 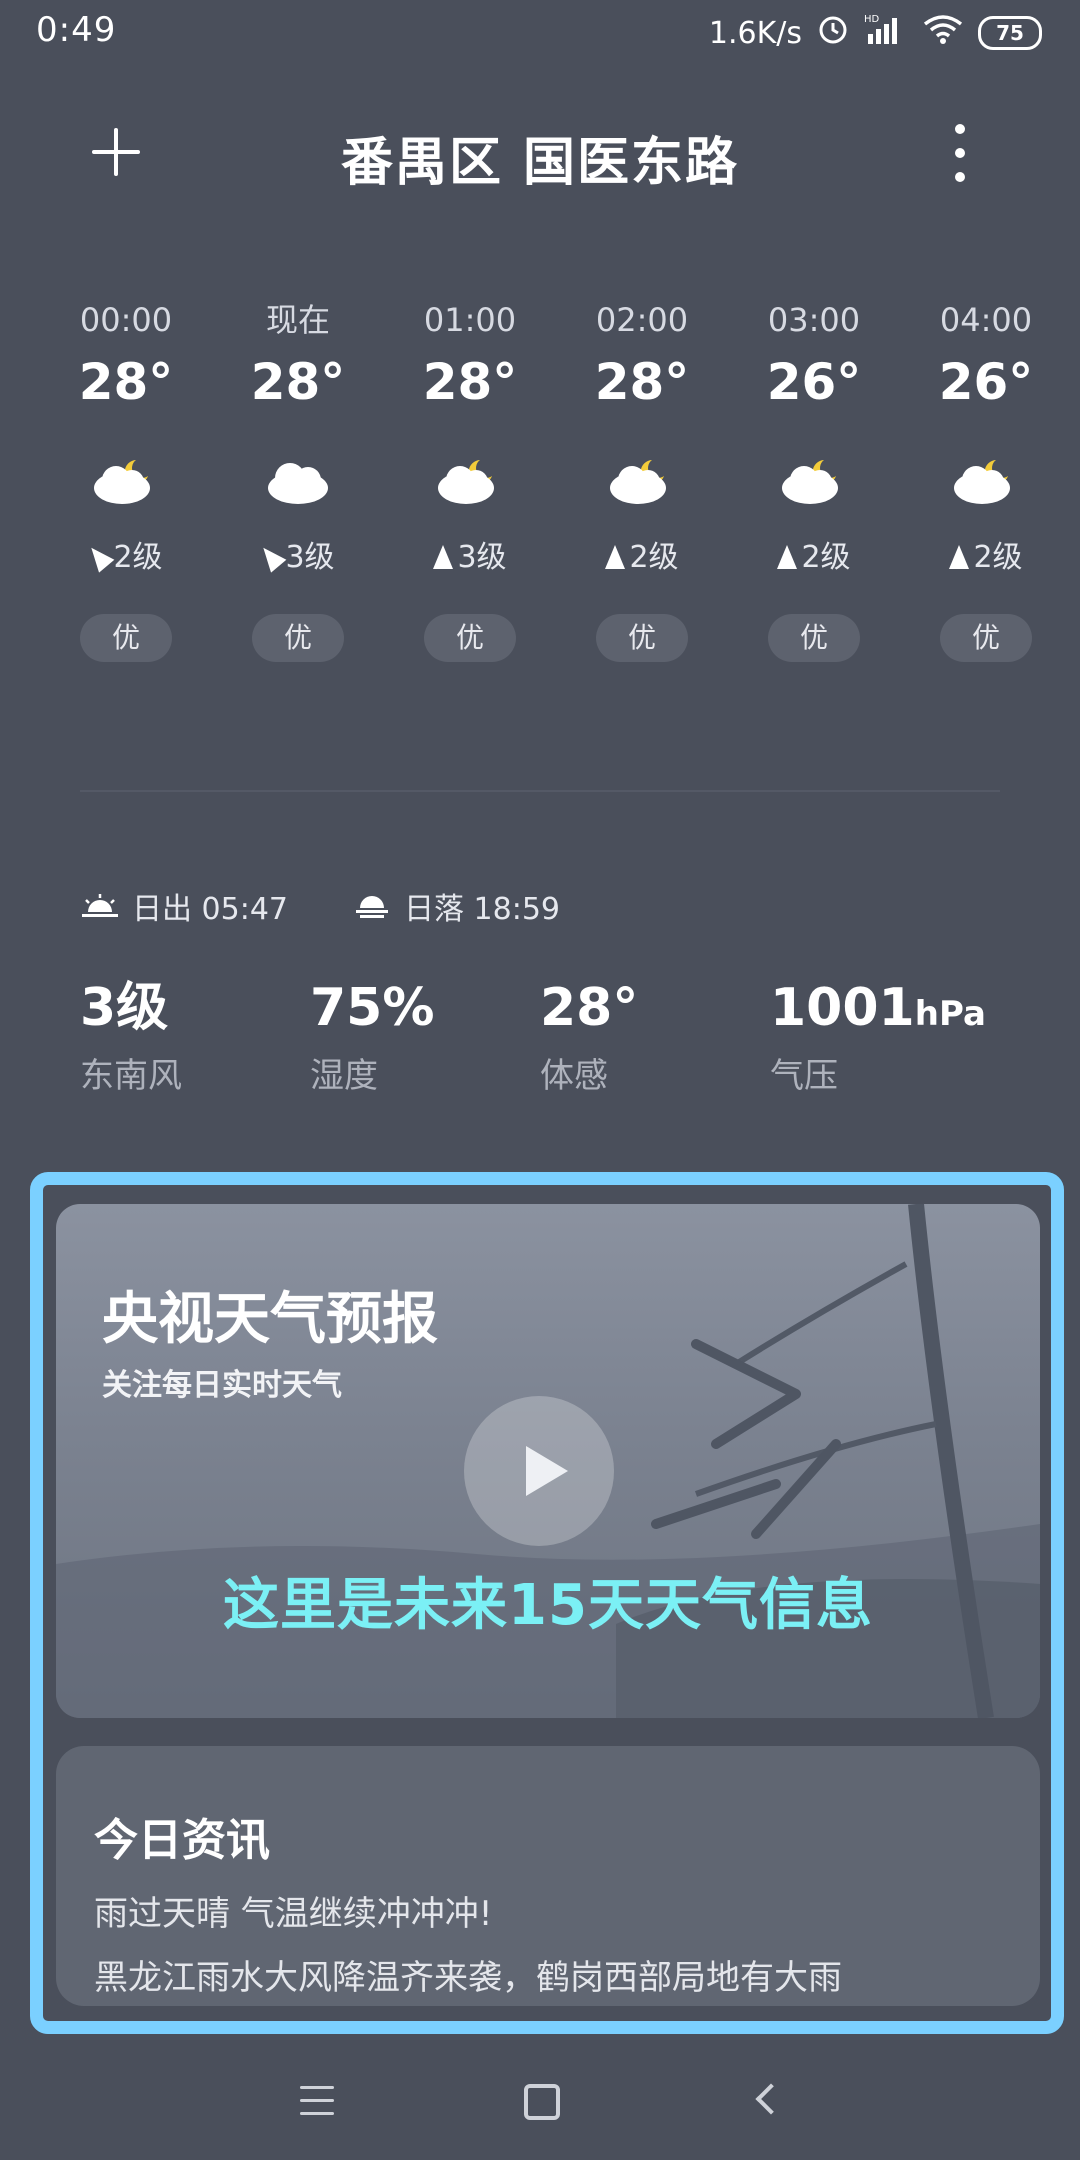 I want to click on hour-item: 04:00 26° 2级 优, so click(x=986, y=481).